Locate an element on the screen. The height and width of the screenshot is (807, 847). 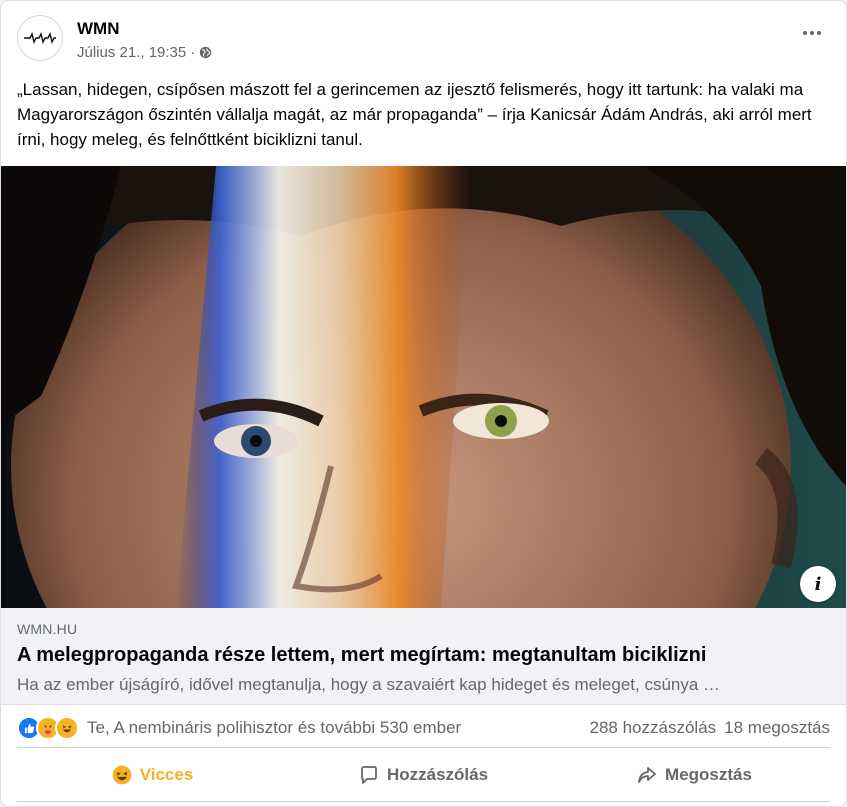
page-avatar is located at coordinates (40, 38).